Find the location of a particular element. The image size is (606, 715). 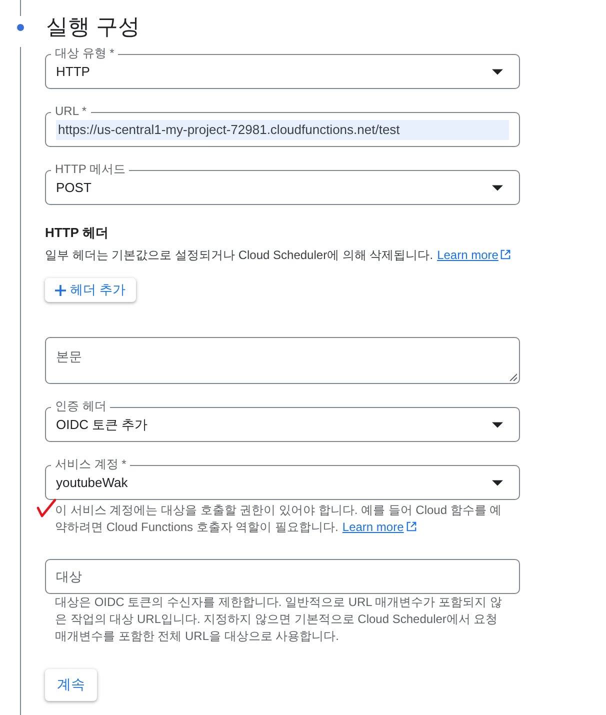

help-text: 대상은 OIDC 토큰의 수신자를 제한합니다. 일반적으로 URL 매개변수가 포함되지 않은 작업의 대상 URL입니다. 지정하지 않으면 기본적으로 Cloud Scheduler에서 요청 매개변수를 포함한 전체 URL을 대상으로 사용합니다. is located at coordinates (278, 619).